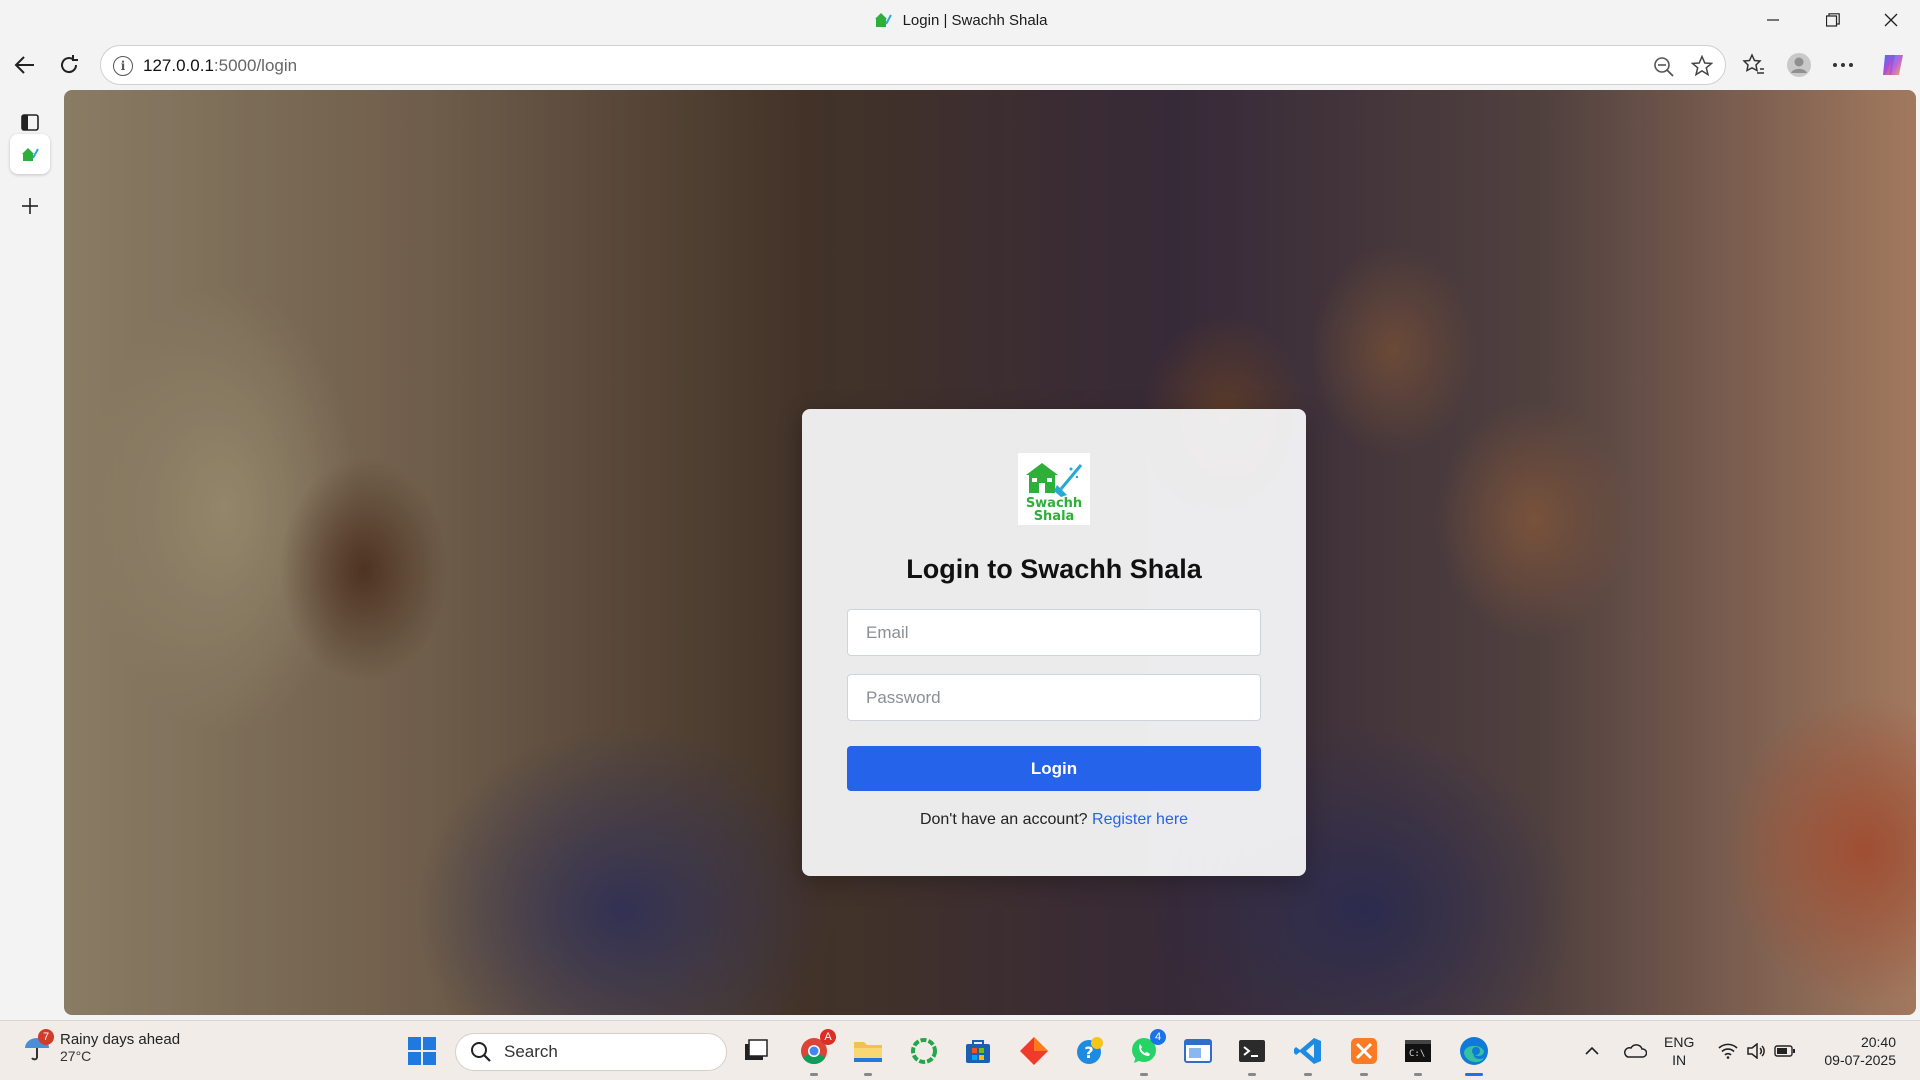 This screenshot has width=1920, height=1080. I want to click on profile-avatar-icon, so click(1799, 65).